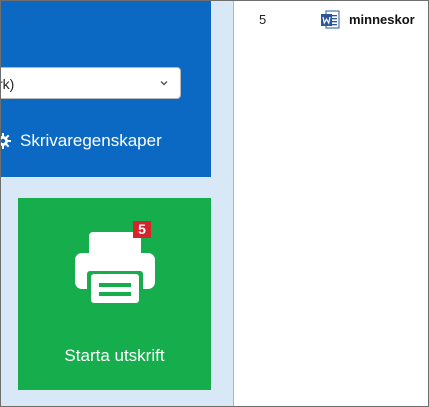 This screenshot has height=407, width=429. I want to click on list-item: 5 minneskor, so click(331, 20).